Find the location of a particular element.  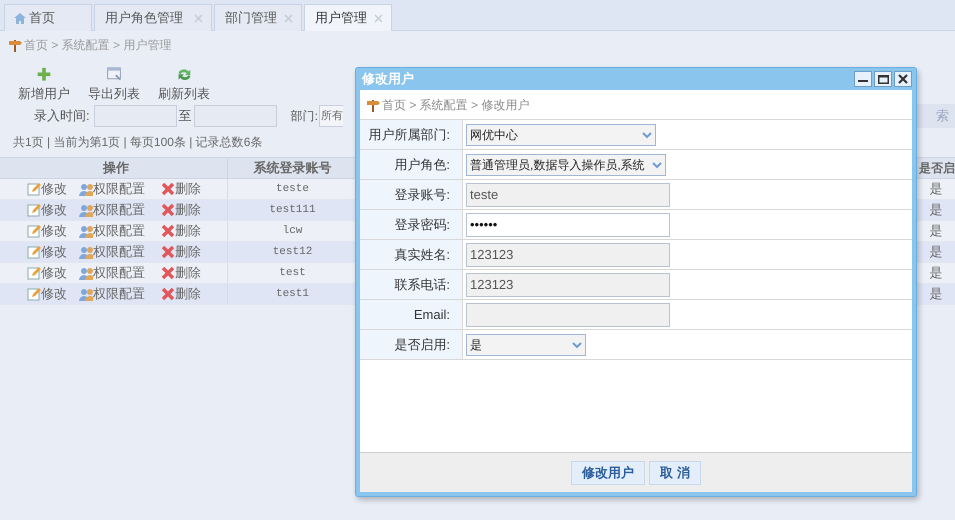

date-to-field is located at coordinates (235, 116).